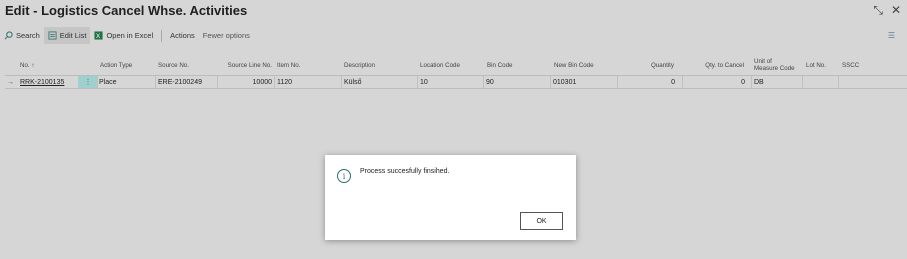  Describe the element at coordinates (116, 65) in the screenshot. I see `col-header-action-type: Action Type` at that location.